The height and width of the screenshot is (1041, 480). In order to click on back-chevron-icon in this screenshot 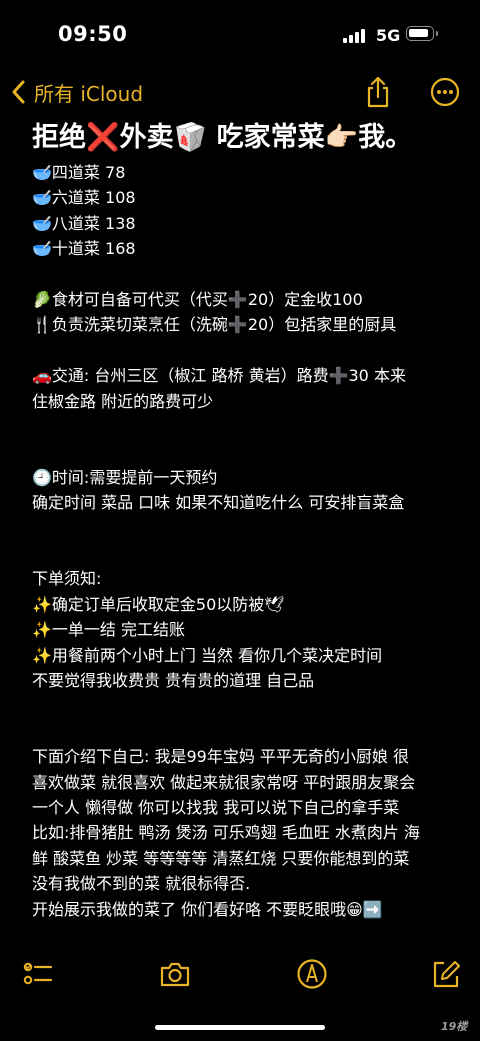, I will do `click(18, 92)`.